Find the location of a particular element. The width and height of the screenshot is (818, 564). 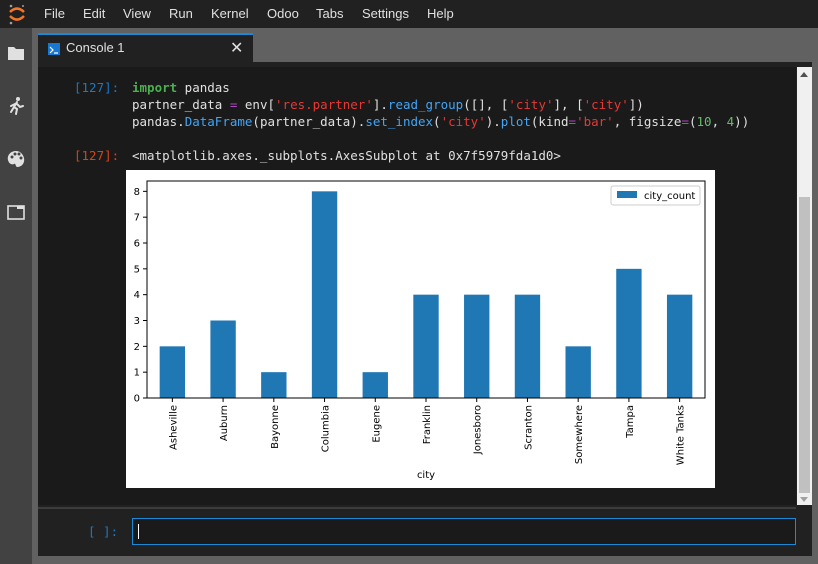

bar-auburn is located at coordinates (223, 359).